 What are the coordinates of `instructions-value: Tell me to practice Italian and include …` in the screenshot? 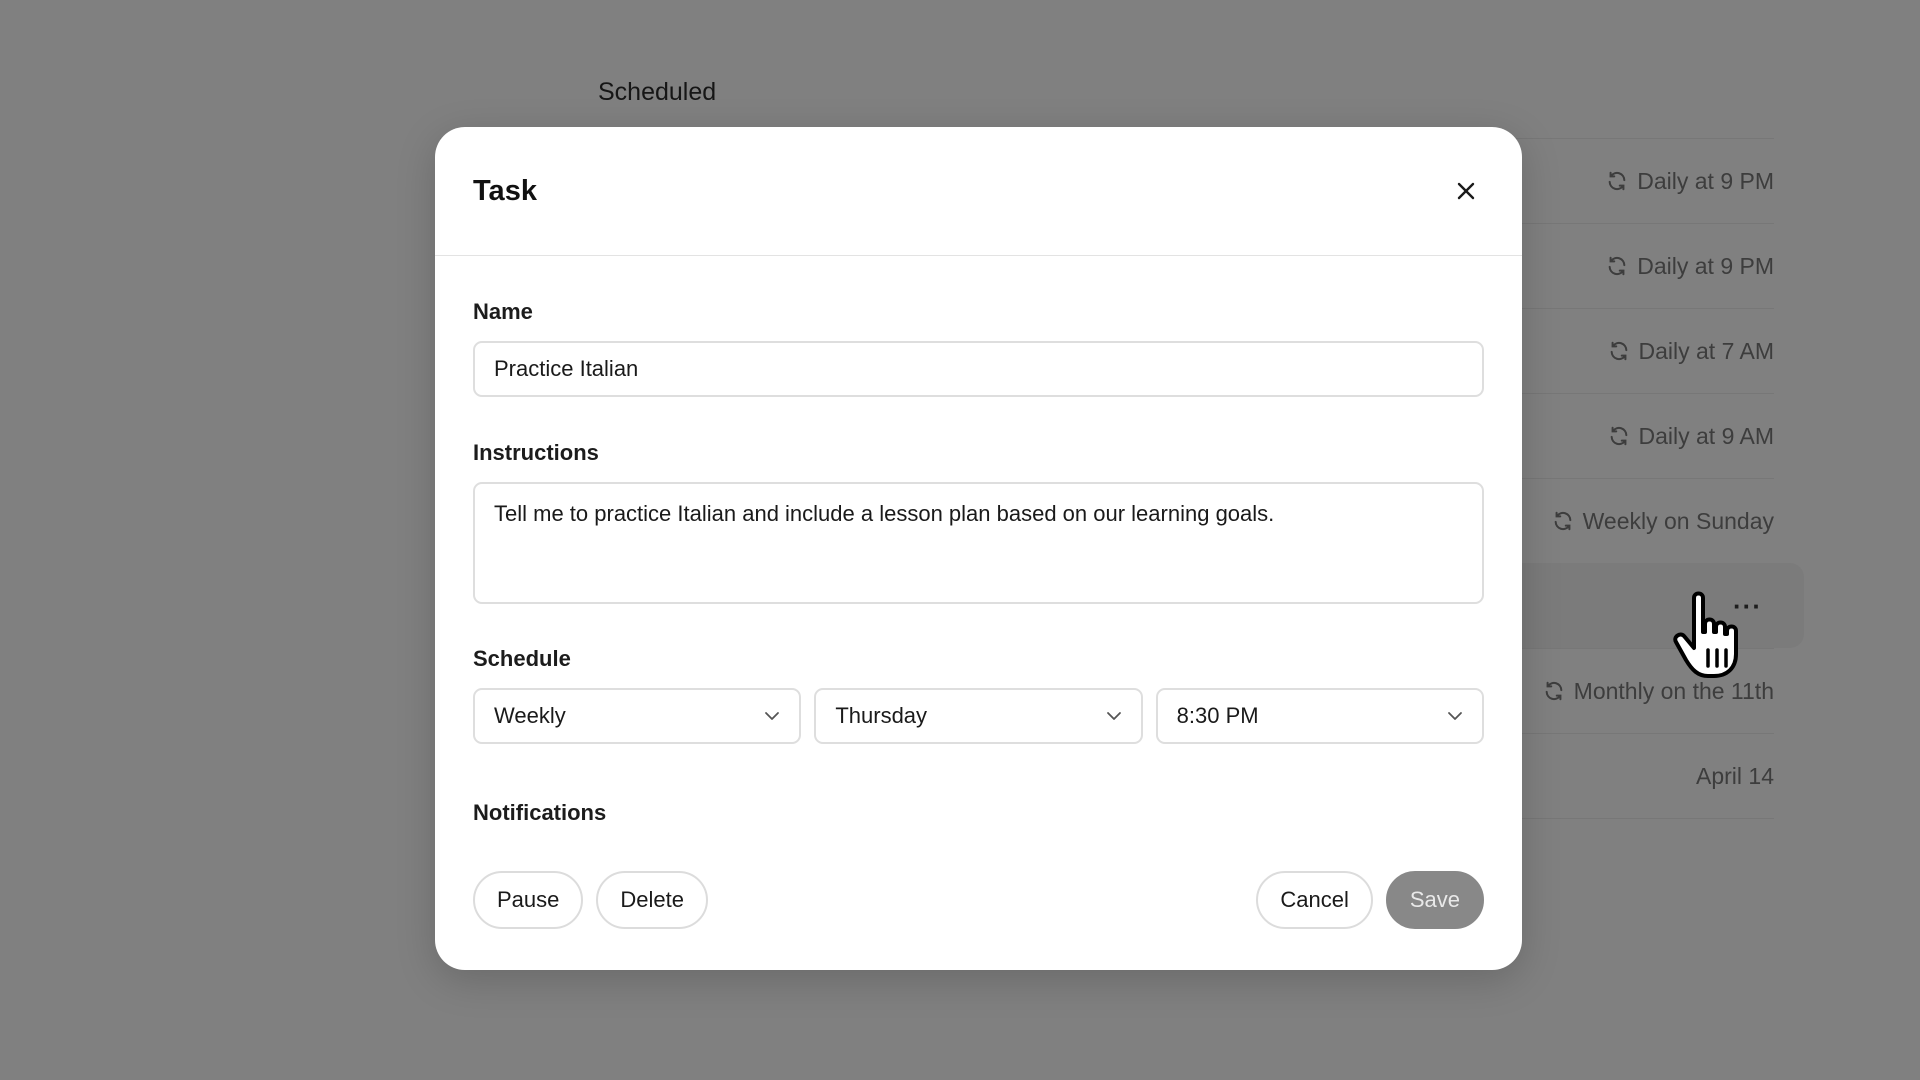 It's located at (884, 513).